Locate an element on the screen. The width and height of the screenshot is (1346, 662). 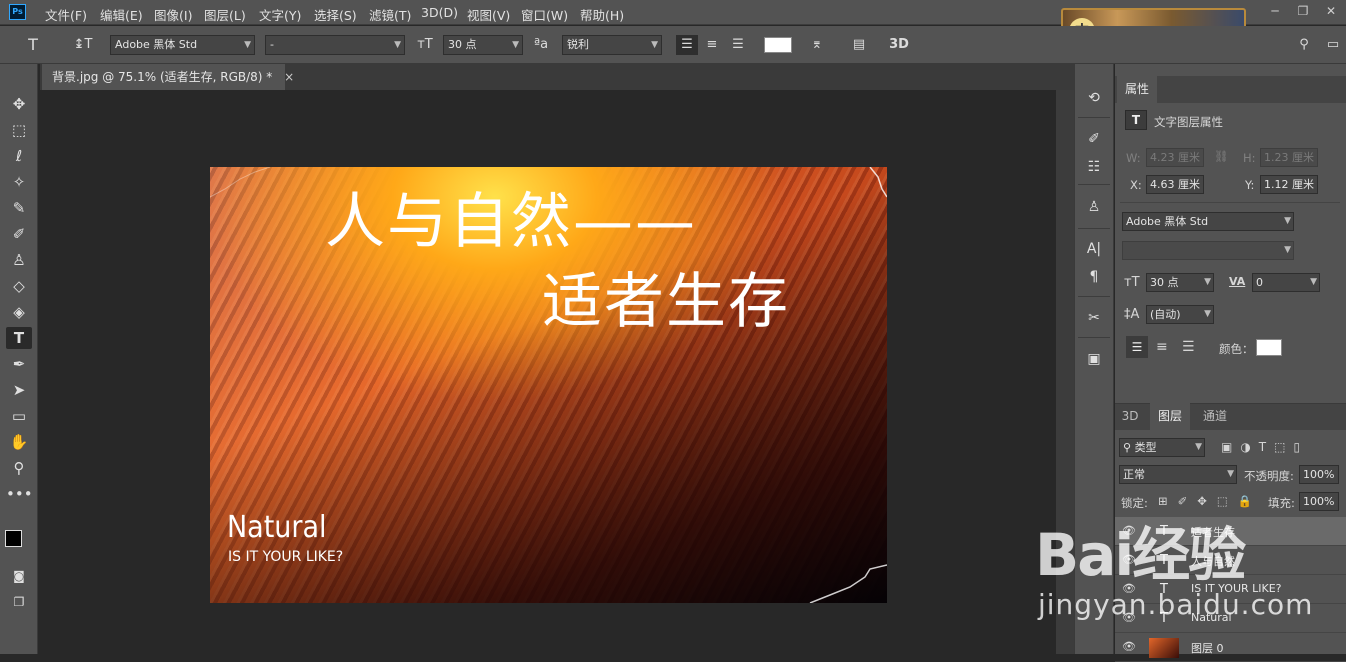
adjustments-icon: ☷ is located at coordinates (1094, 167).